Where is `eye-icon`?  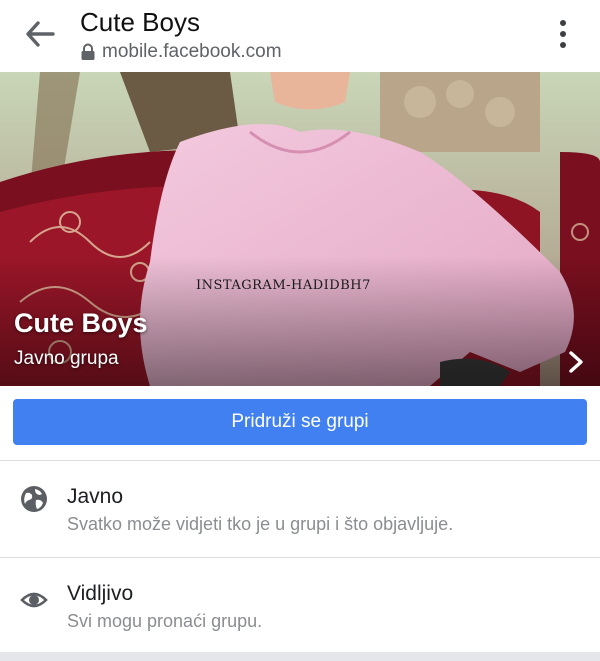
eye-icon is located at coordinates (34, 600).